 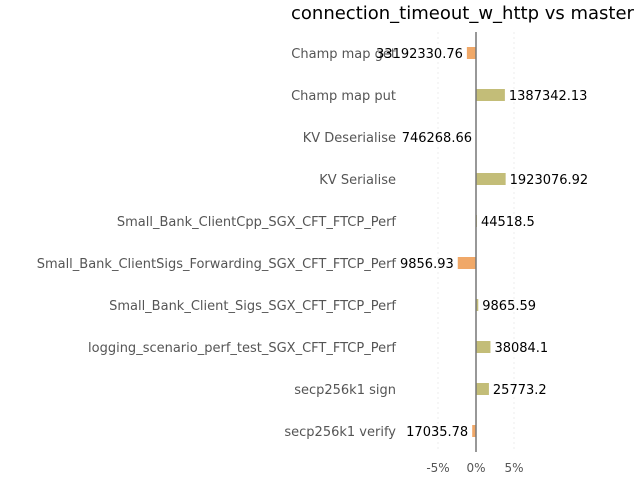 I want to click on value-label: 1387342.13, so click(x=548, y=96).